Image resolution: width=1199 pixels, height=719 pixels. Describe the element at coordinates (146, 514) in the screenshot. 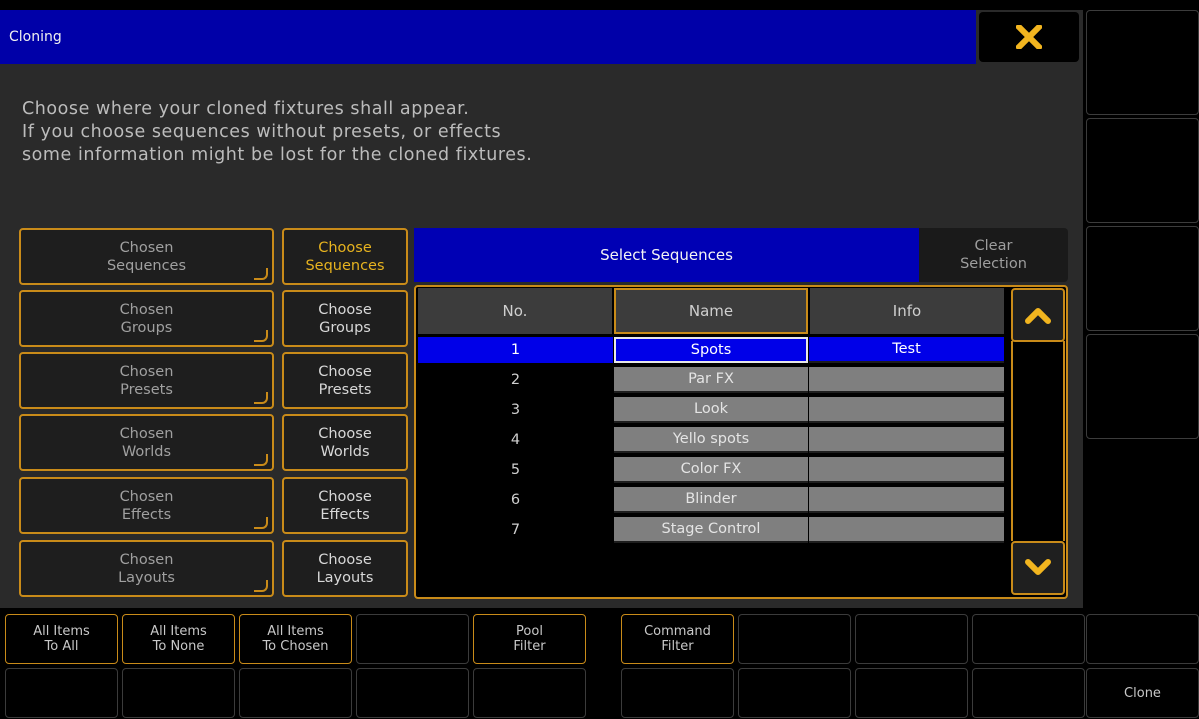

I see `button-label: Effects` at that location.